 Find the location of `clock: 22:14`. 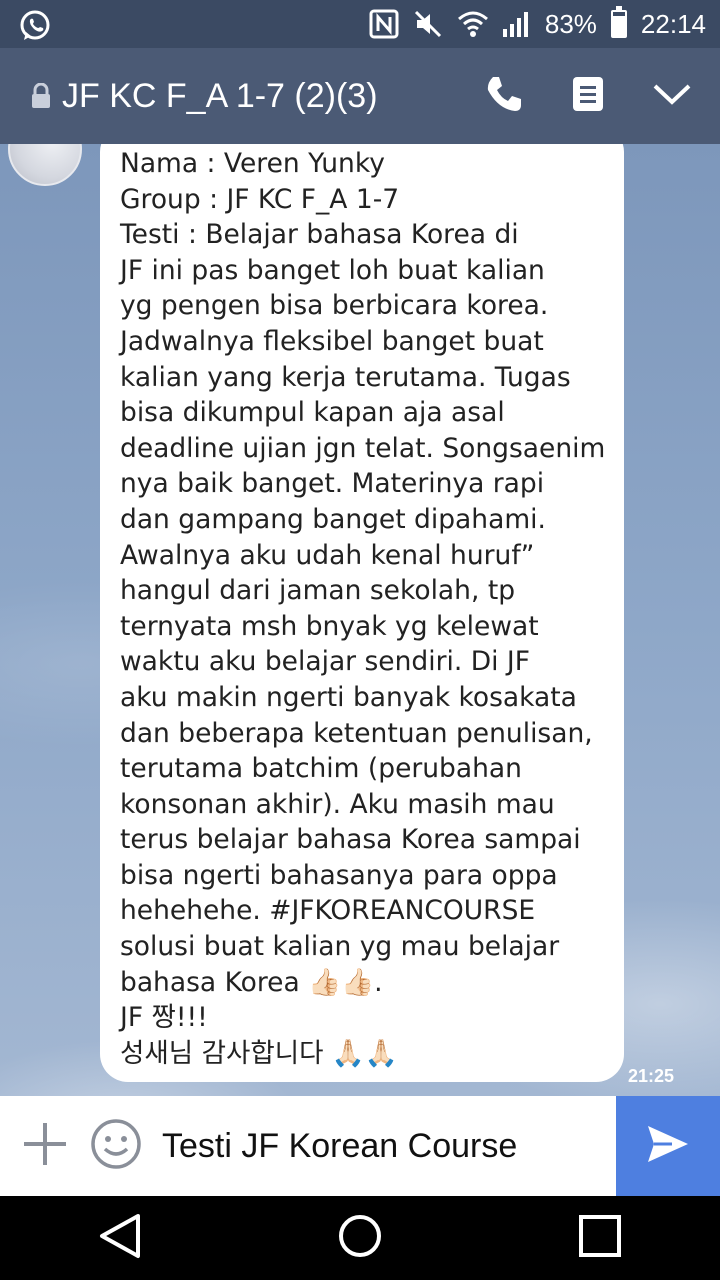

clock: 22:14 is located at coordinates (673, 23).